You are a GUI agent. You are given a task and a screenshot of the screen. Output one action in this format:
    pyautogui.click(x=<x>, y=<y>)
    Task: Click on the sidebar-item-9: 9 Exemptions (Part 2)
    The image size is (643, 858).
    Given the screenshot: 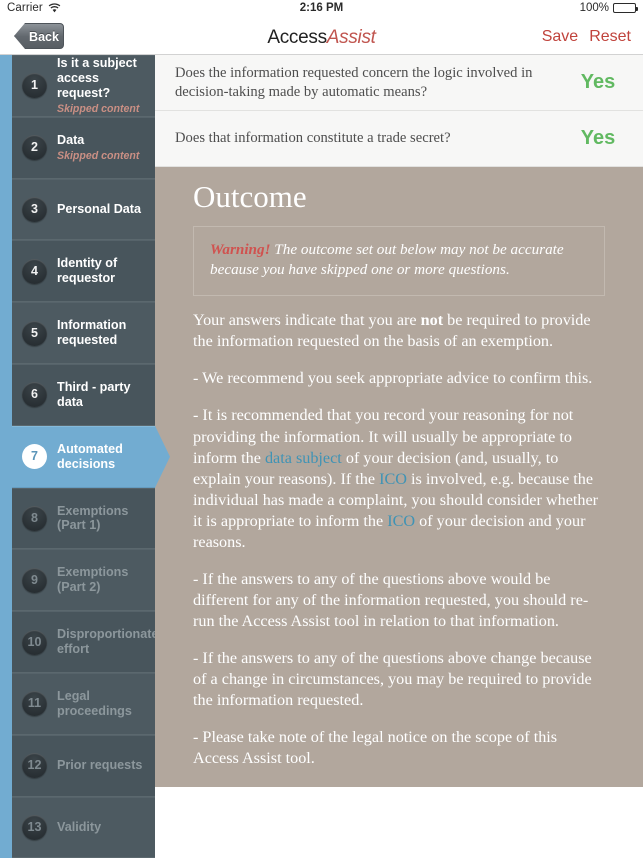 What is the action you would take?
    pyautogui.click(x=83, y=580)
    